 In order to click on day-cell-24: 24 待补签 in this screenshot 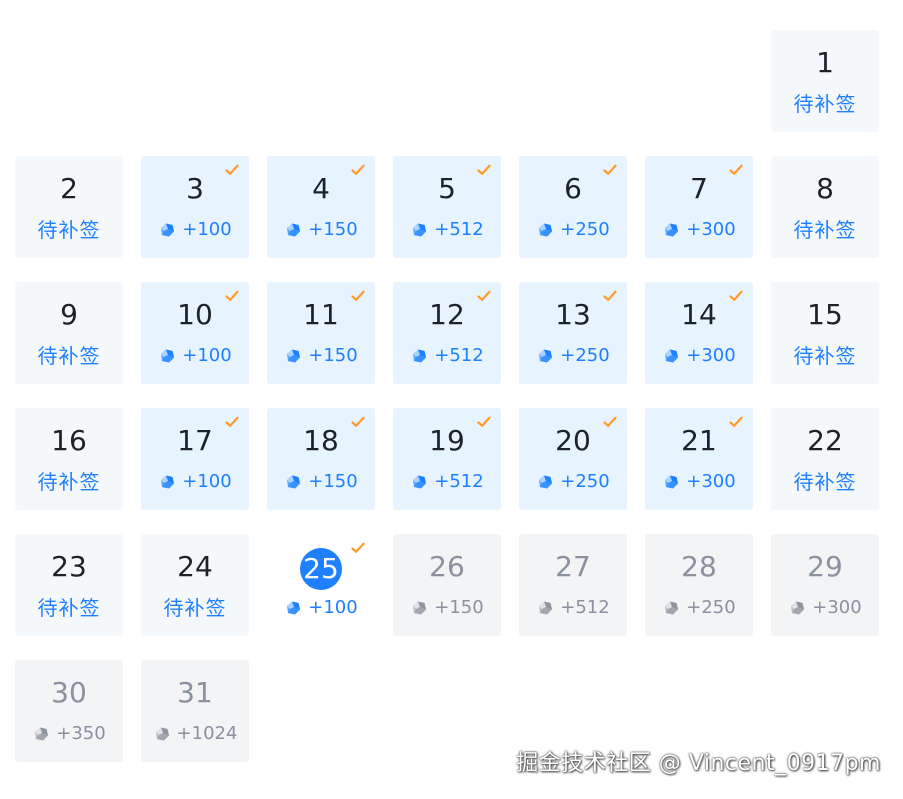, I will do `click(195, 585)`.